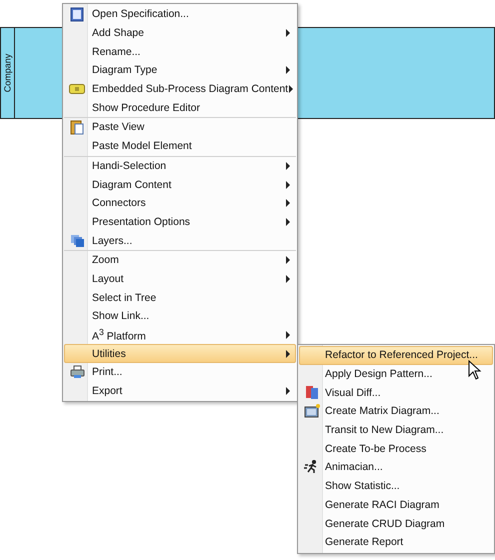 This screenshot has height=560, width=495. Describe the element at coordinates (180, 127) in the screenshot. I see `menu-item: Paste View` at that location.